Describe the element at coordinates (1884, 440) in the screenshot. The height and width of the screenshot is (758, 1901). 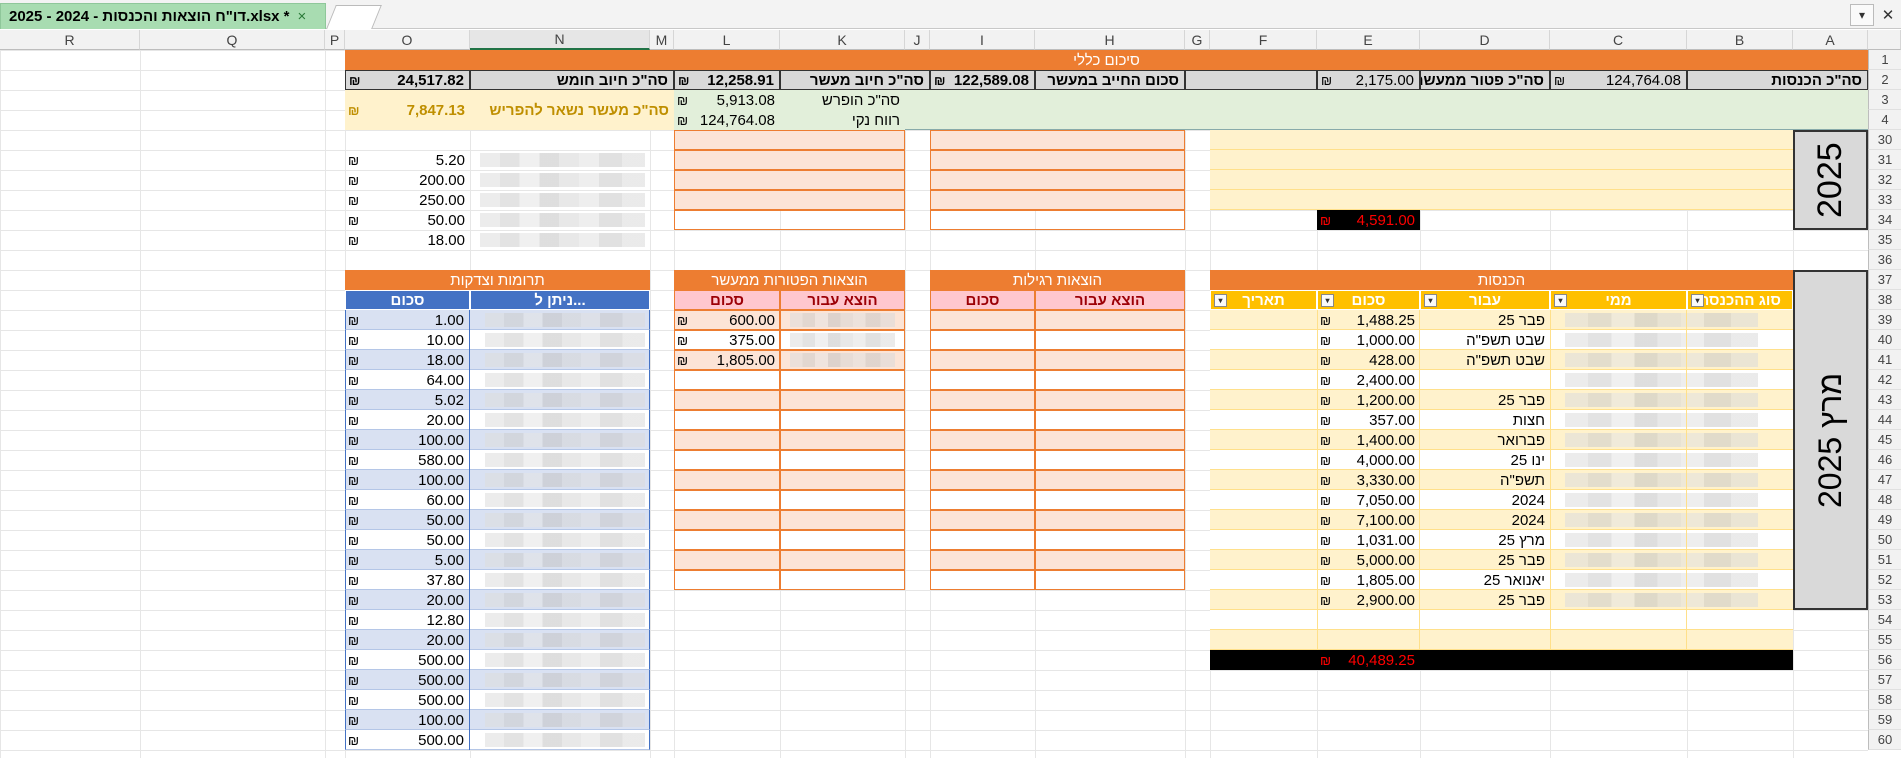
I see `row-header-45: 45` at that location.